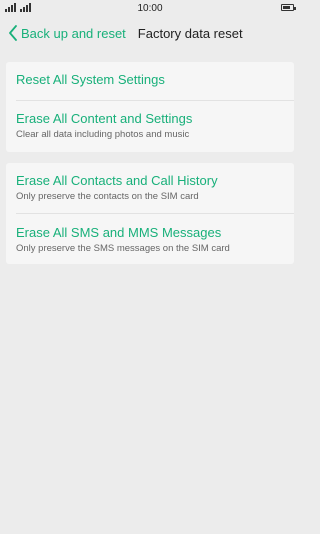 This screenshot has height=534, width=320. I want to click on item-label: Erase All Content and Settings, so click(104, 118).